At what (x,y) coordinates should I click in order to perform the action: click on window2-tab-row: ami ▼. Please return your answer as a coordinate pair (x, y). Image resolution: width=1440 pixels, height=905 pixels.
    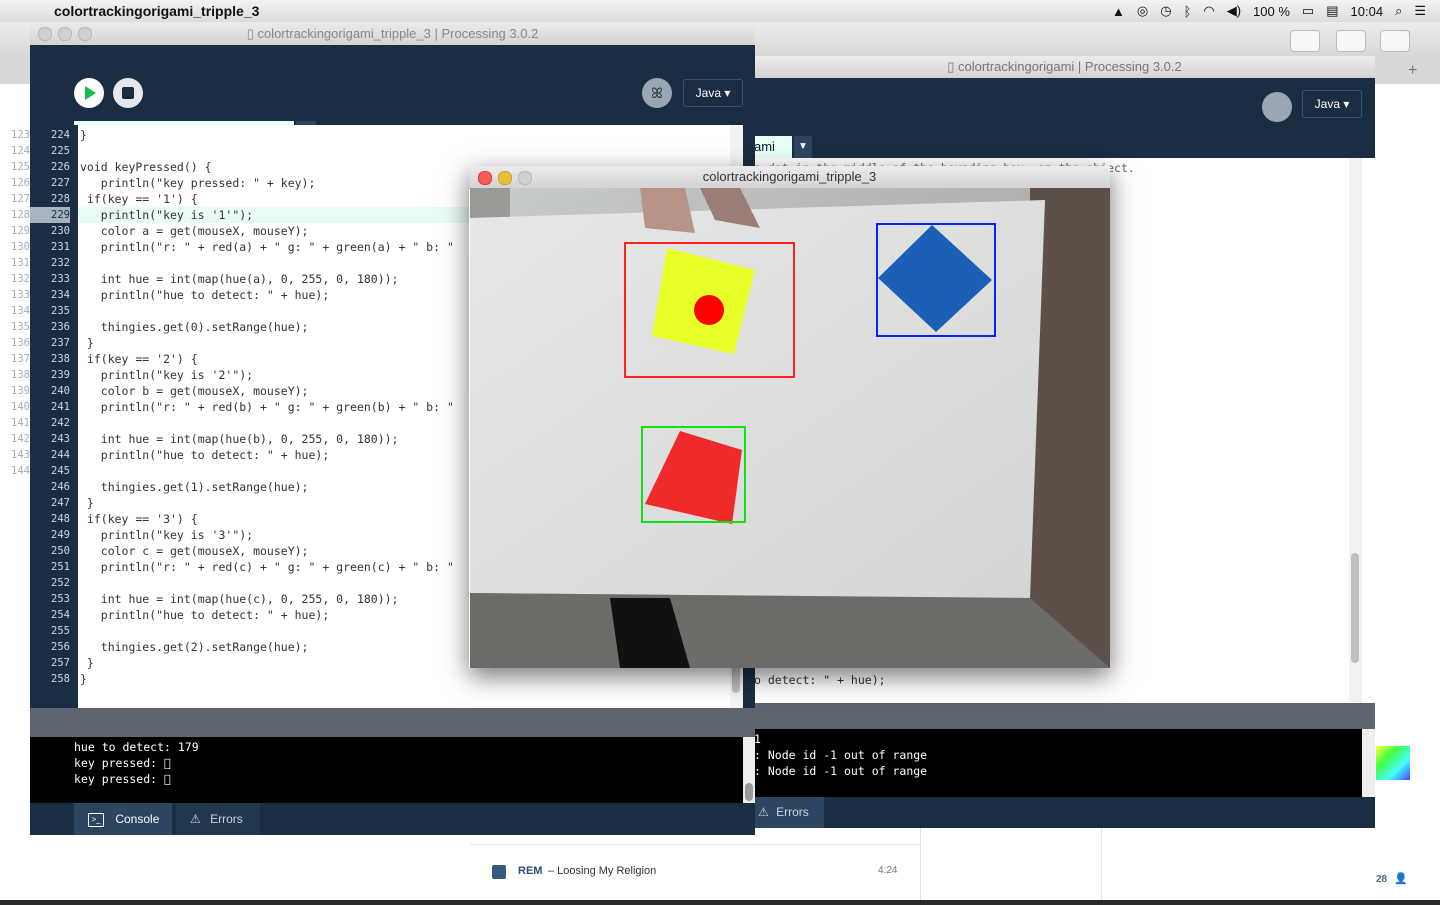
    Looking at the image, I should click on (1064, 147).